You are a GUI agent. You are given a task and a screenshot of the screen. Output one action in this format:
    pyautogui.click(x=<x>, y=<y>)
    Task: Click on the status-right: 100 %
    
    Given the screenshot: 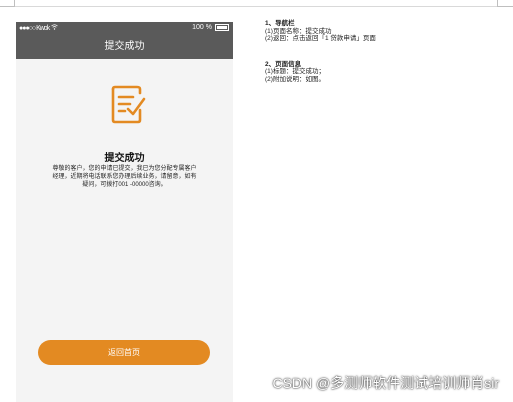 What is the action you would take?
    pyautogui.click(x=210, y=27)
    